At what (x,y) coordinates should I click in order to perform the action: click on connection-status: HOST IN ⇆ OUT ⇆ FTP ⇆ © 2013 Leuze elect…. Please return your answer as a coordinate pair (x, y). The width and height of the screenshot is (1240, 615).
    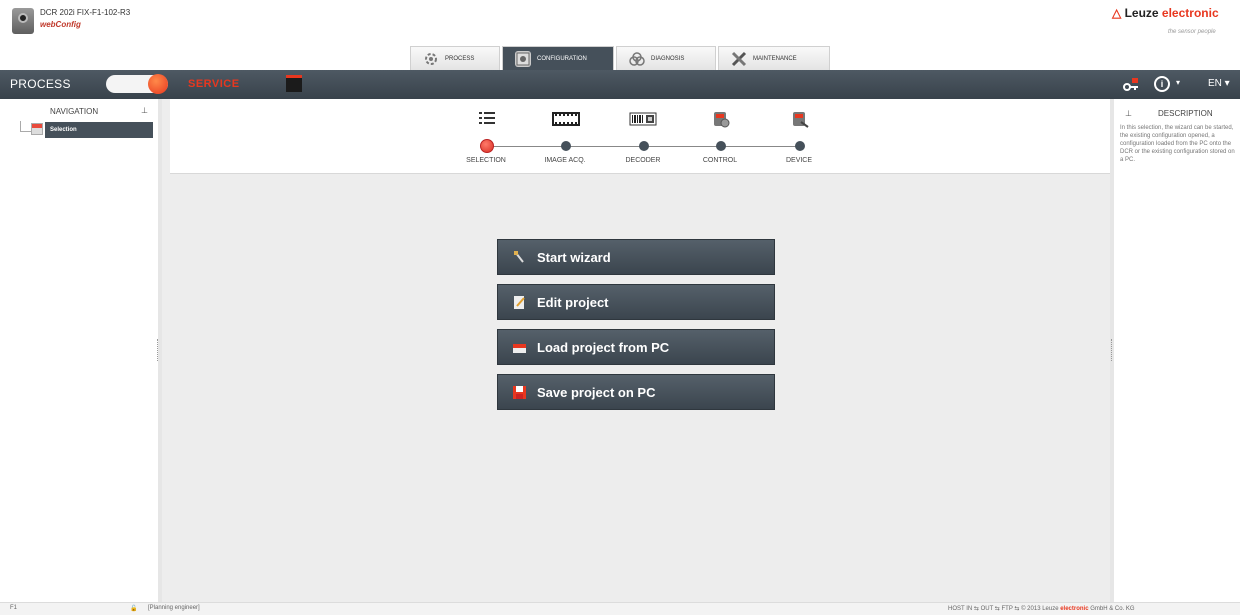
    Looking at the image, I should click on (1041, 608).